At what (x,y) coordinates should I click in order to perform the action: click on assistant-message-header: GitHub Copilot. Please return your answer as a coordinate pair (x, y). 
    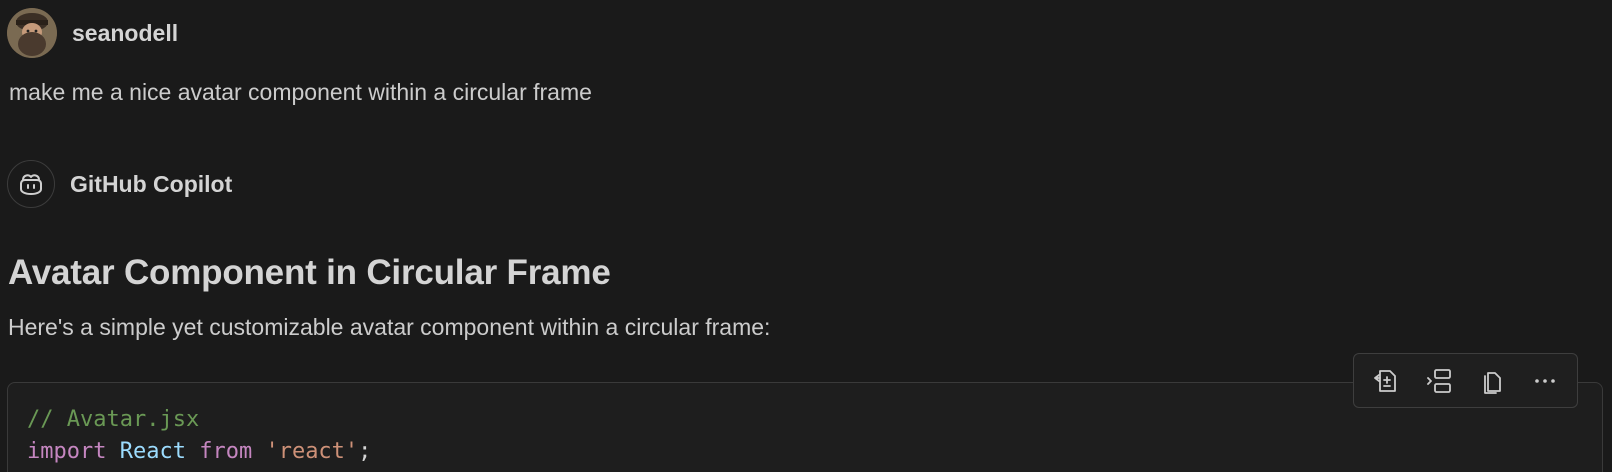
    Looking at the image, I should click on (119, 184).